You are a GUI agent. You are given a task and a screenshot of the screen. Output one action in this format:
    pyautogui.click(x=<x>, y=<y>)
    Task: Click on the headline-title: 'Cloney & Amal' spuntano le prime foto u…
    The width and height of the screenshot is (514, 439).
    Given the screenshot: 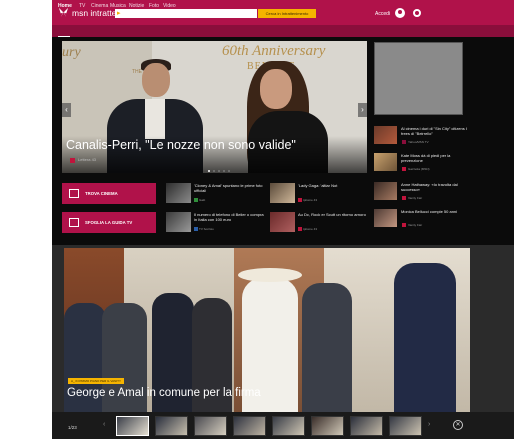 What is the action you would take?
    pyautogui.click(x=228, y=188)
    